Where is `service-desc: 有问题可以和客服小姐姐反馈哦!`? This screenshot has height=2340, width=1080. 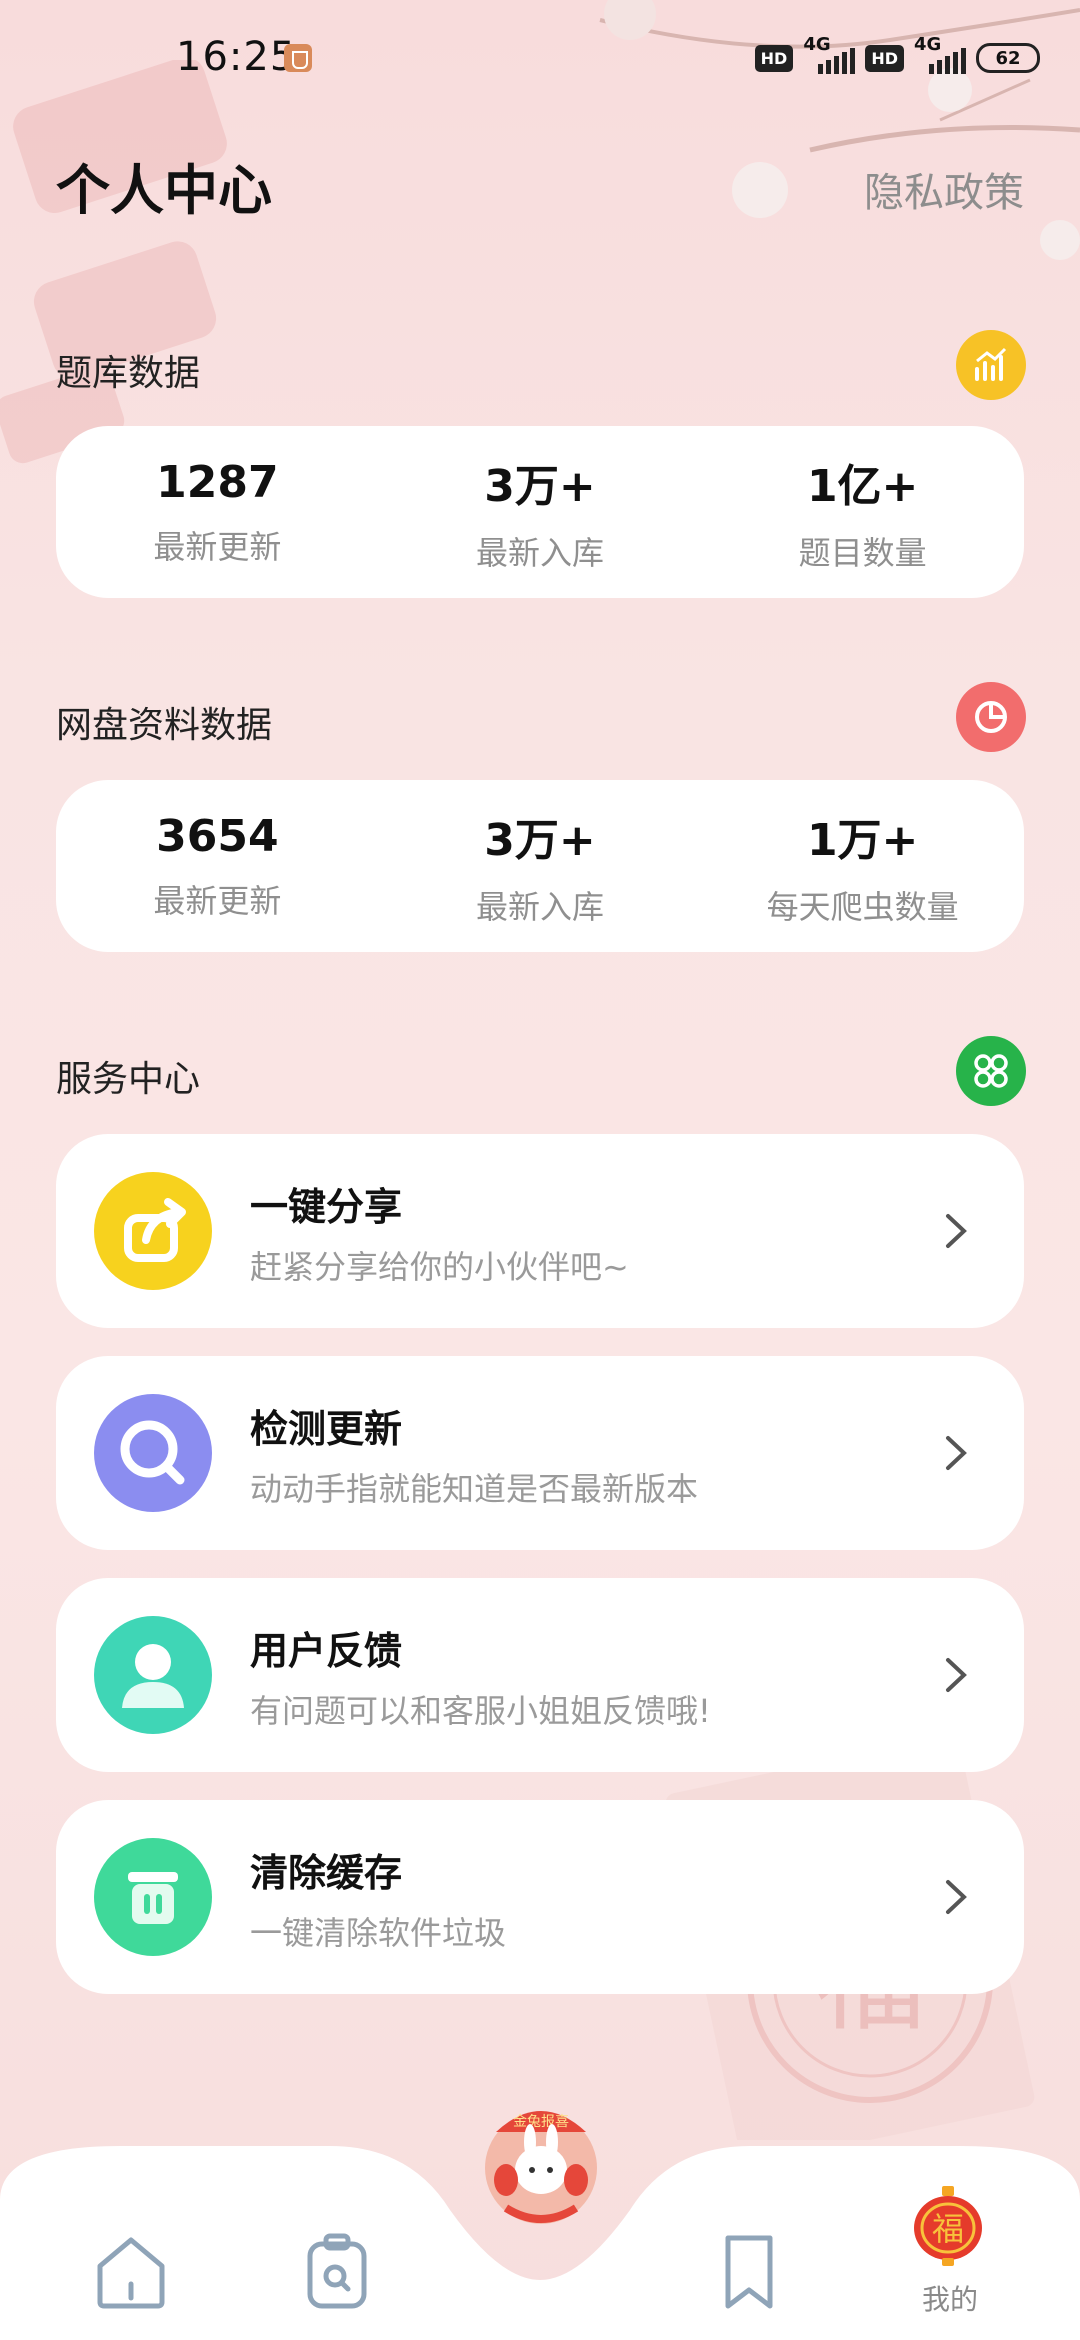 service-desc: 有问题可以和客服小姐姐反馈哦! is located at coordinates (480, 1711).